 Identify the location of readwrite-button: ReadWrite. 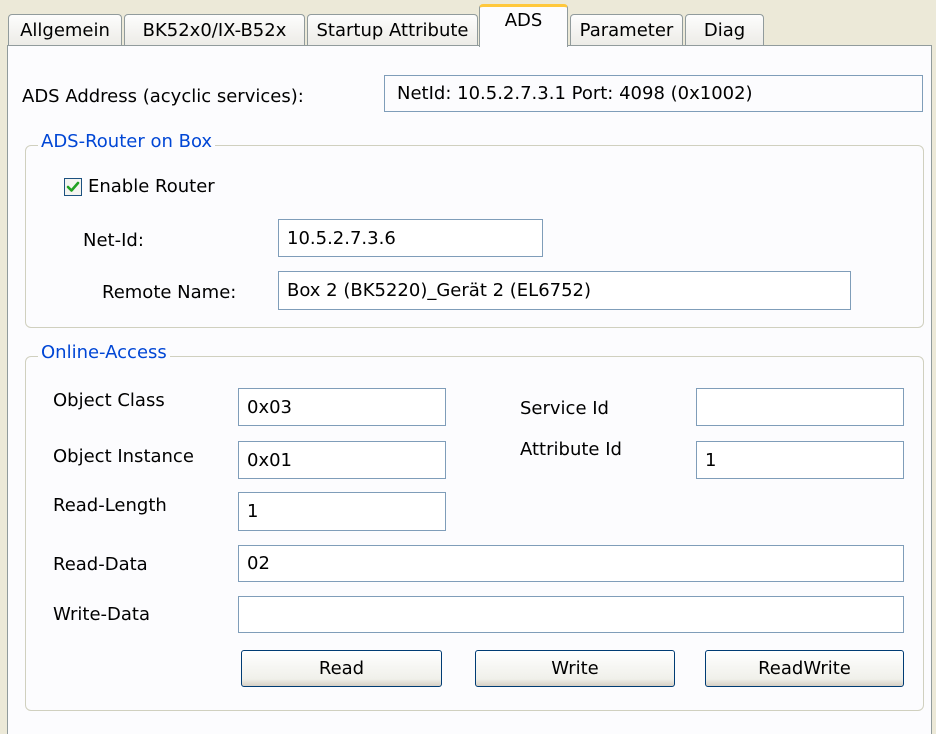
(804, 668).